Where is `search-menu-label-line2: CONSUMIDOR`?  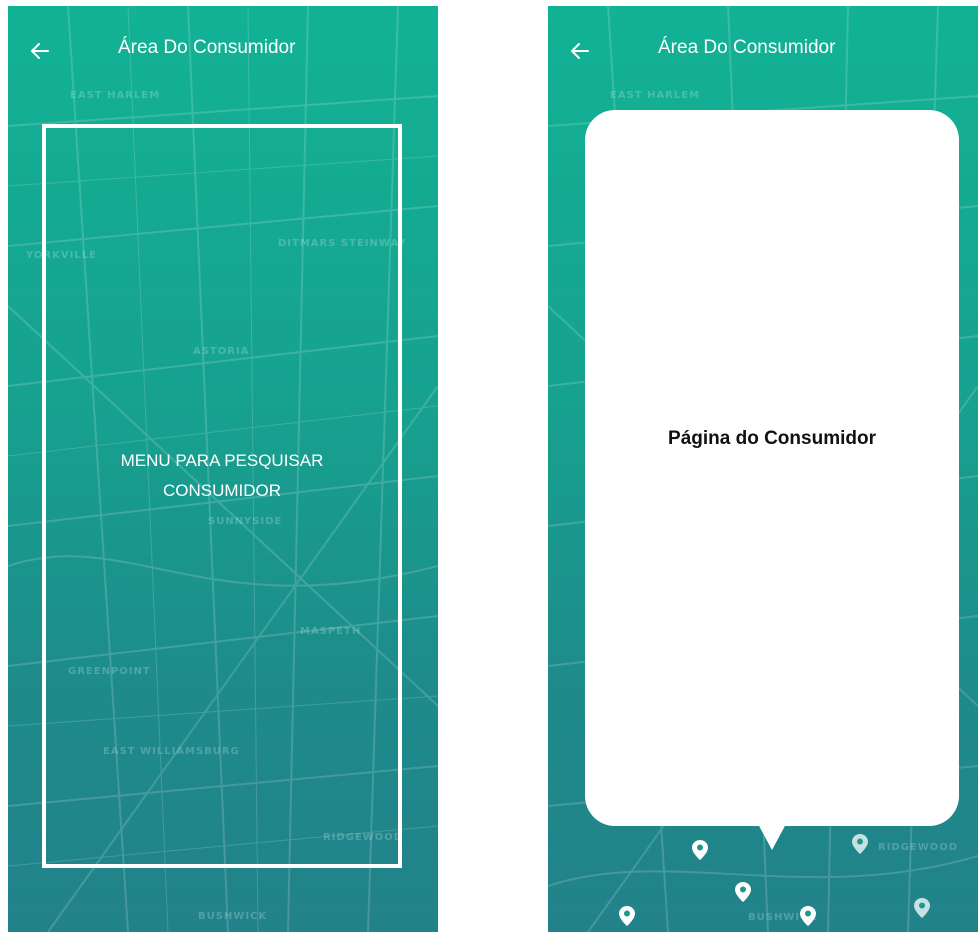 search-menu-label-line2: CONSUMIDOR is located at coordinates (222, 490).